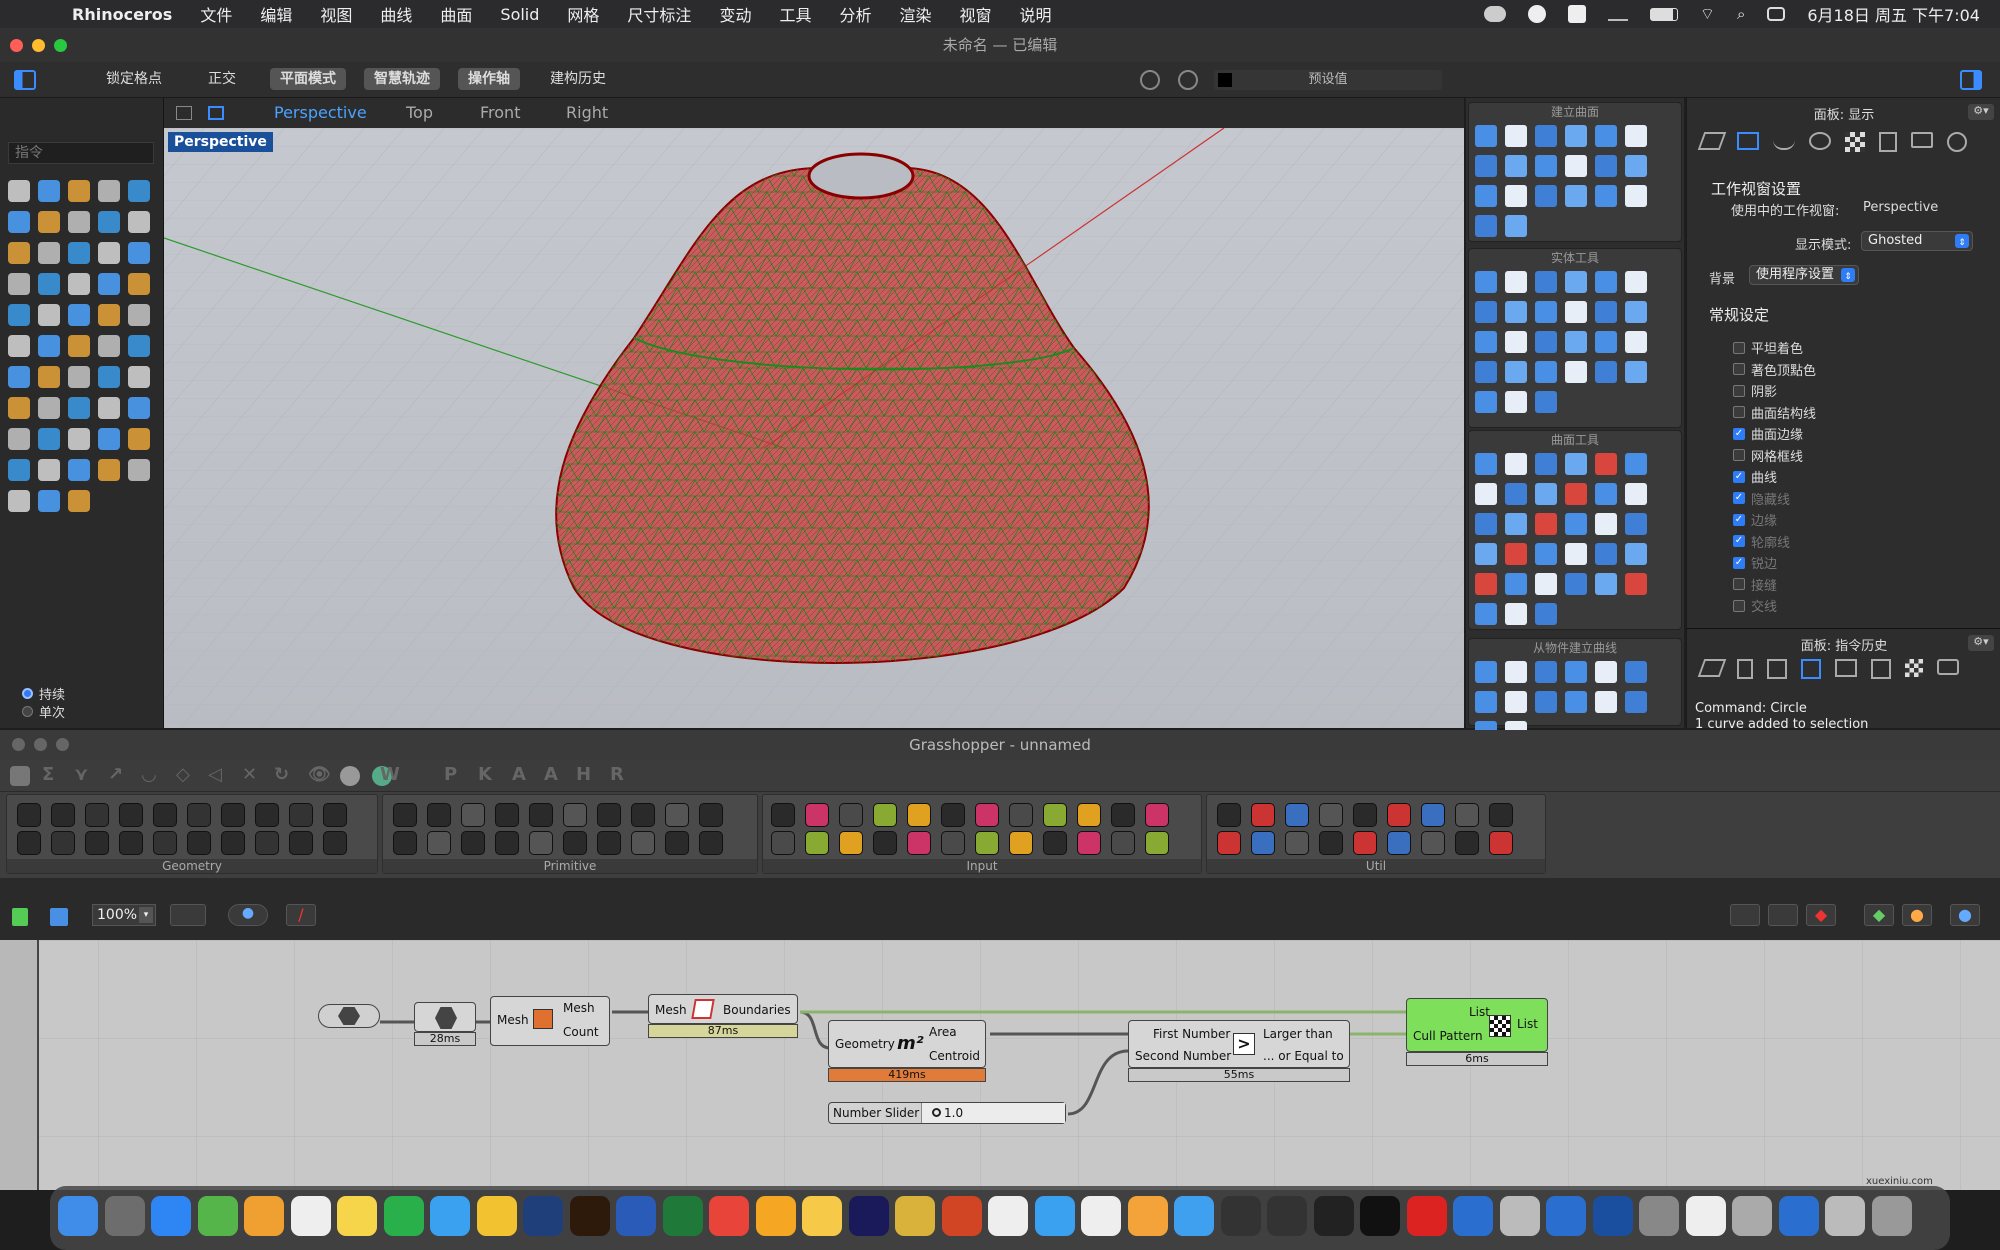  I want to click on wechat-icon, so click(1494, 14).